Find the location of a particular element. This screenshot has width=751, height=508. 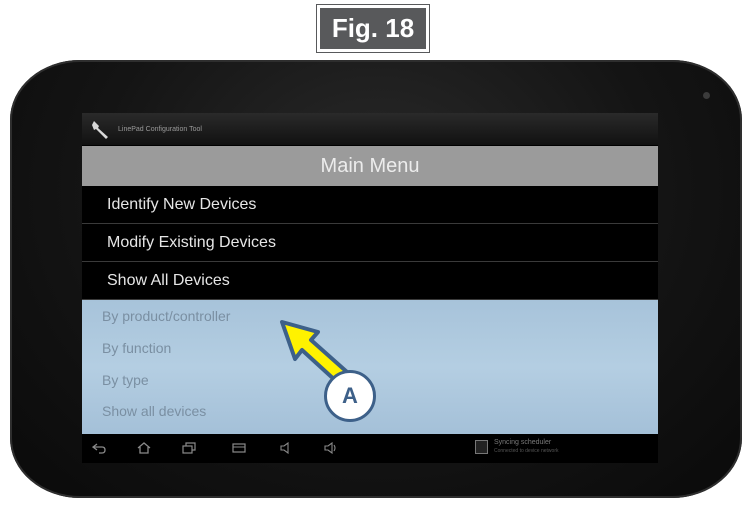

submenu-item-show-all-devices: Show all devices is located at coordinates (154, 411).